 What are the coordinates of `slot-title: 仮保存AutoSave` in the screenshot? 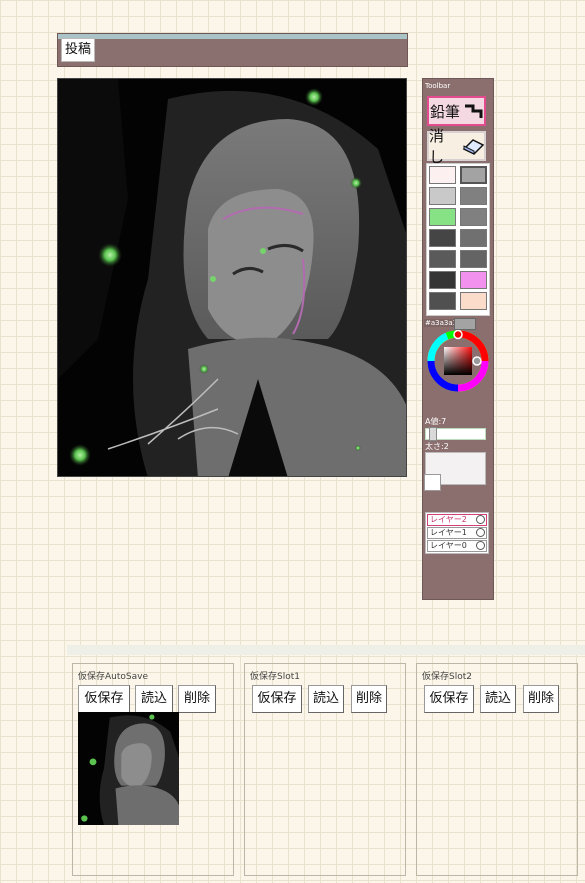 It's located at (113, 677).